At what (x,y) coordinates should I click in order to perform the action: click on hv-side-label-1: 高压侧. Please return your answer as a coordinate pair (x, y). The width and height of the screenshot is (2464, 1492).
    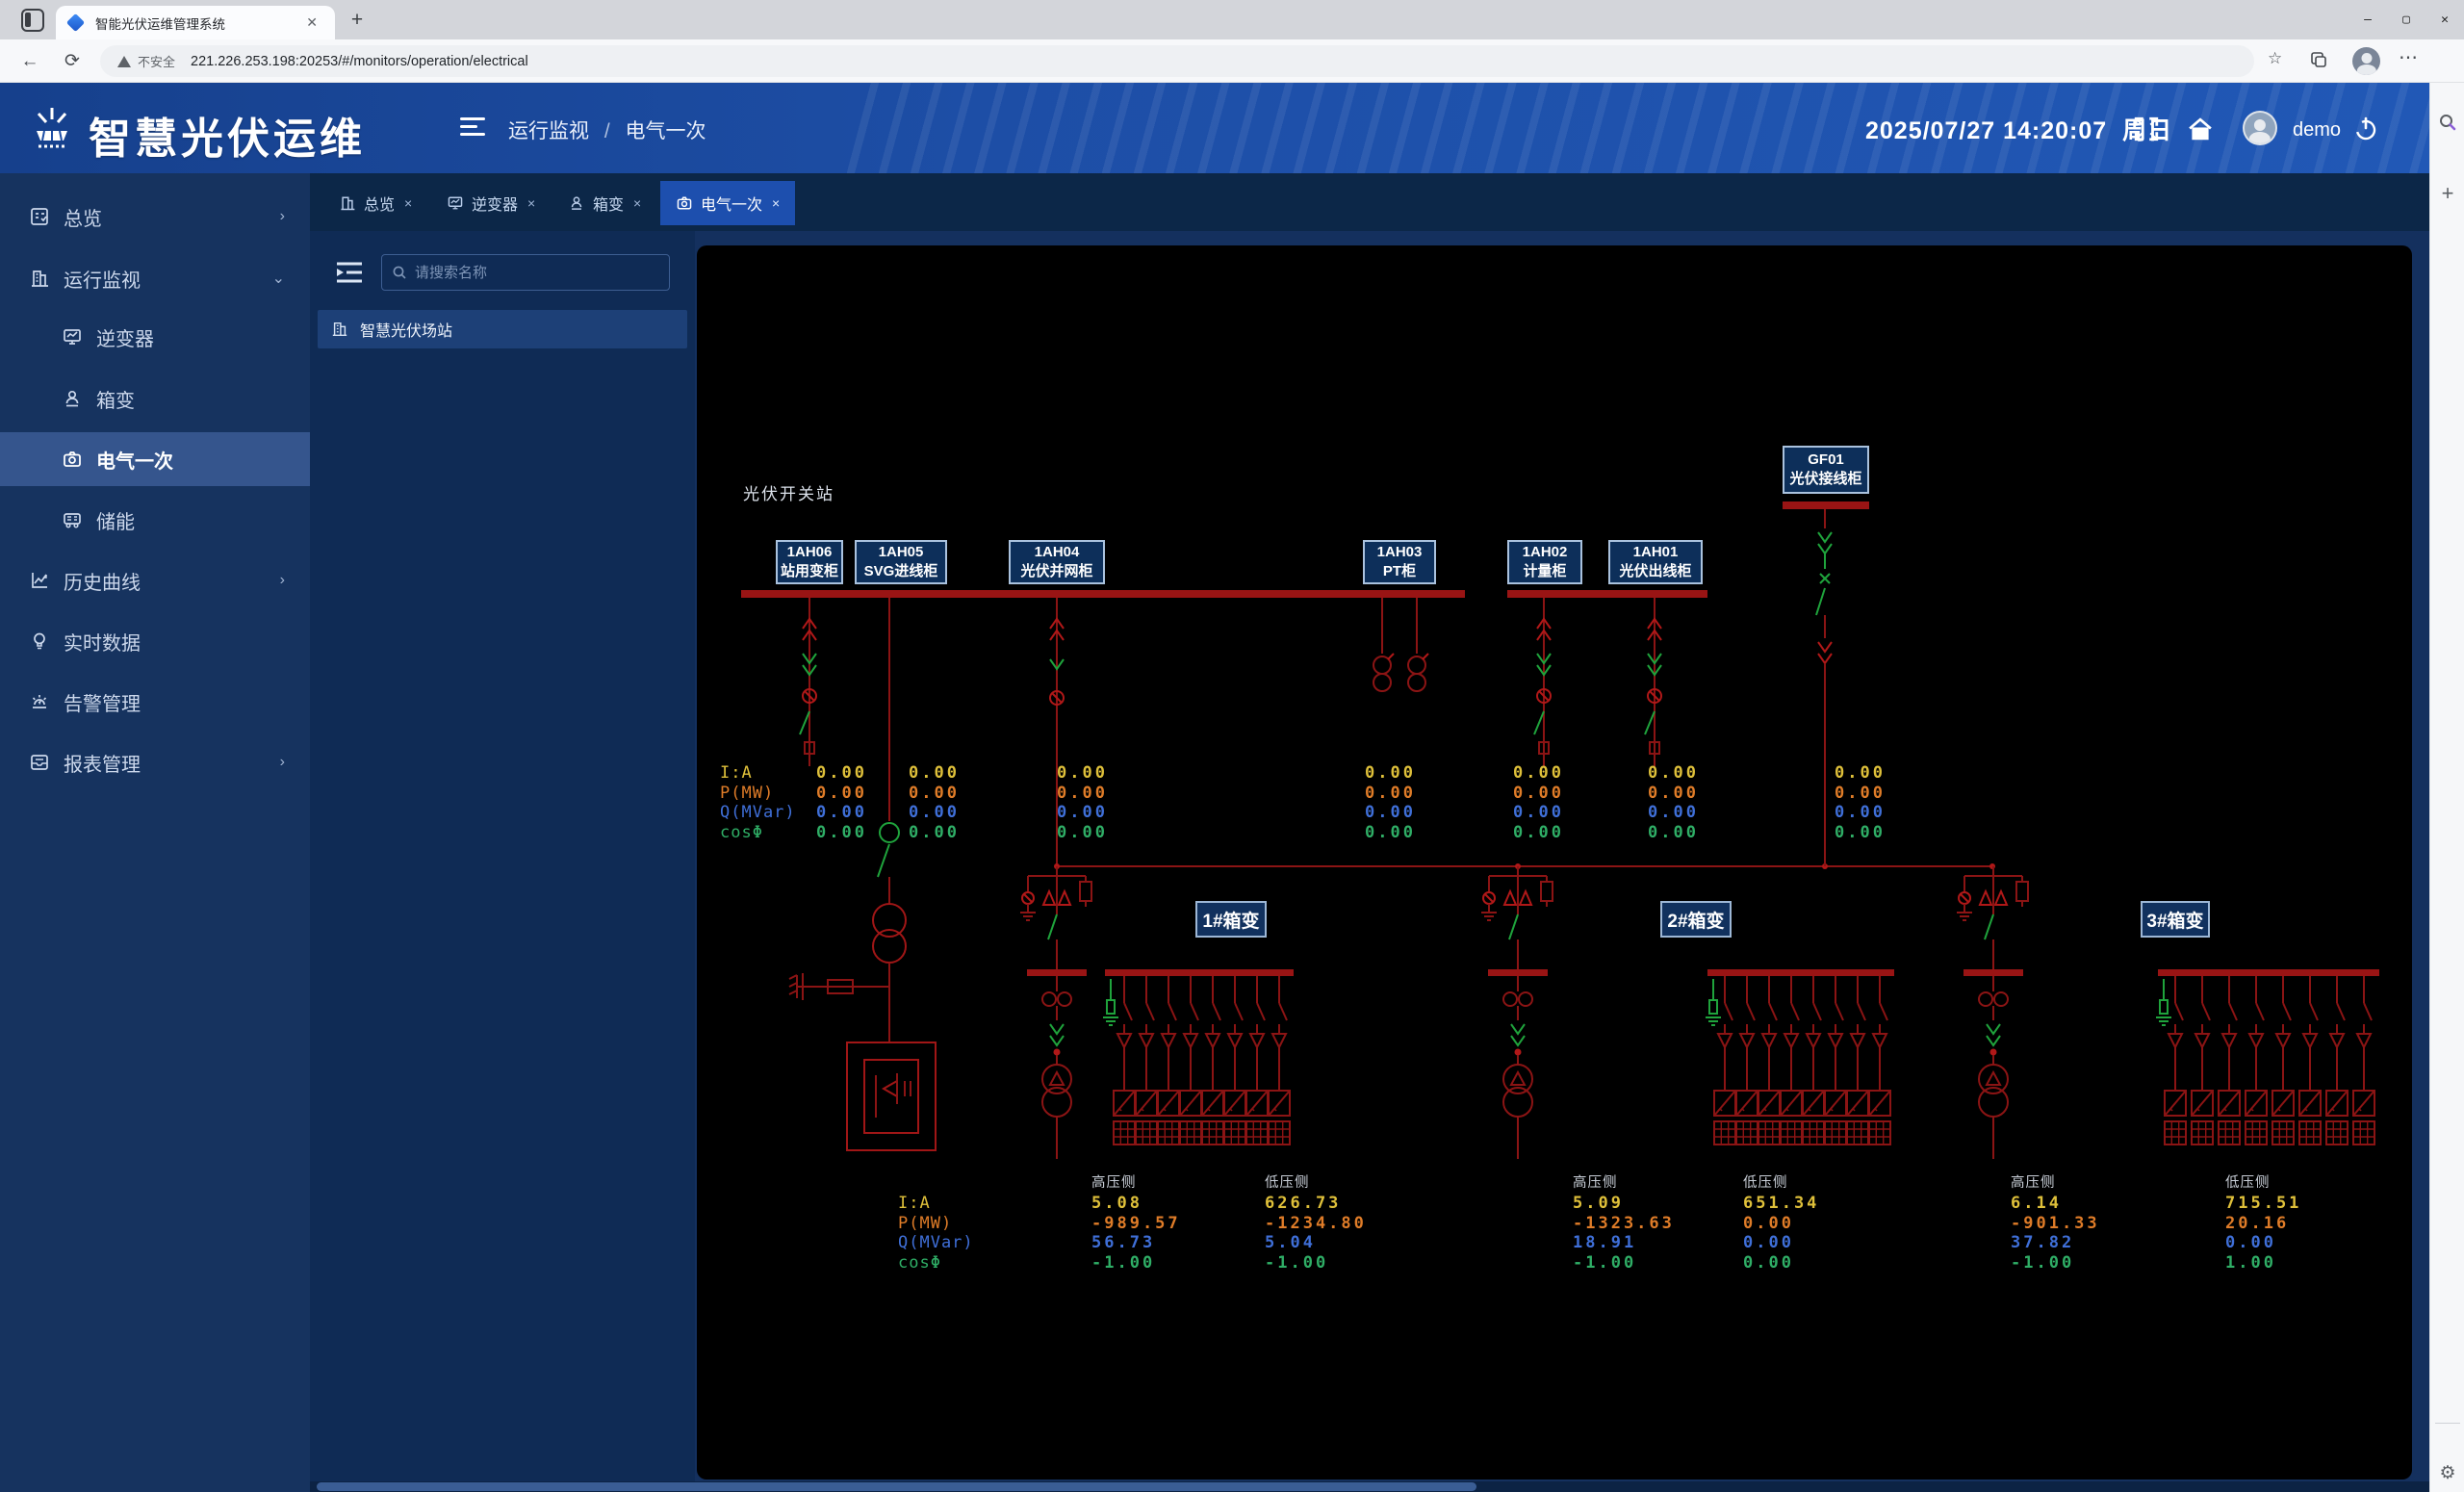
    Looking at the image, I should click on (1114, 1183).